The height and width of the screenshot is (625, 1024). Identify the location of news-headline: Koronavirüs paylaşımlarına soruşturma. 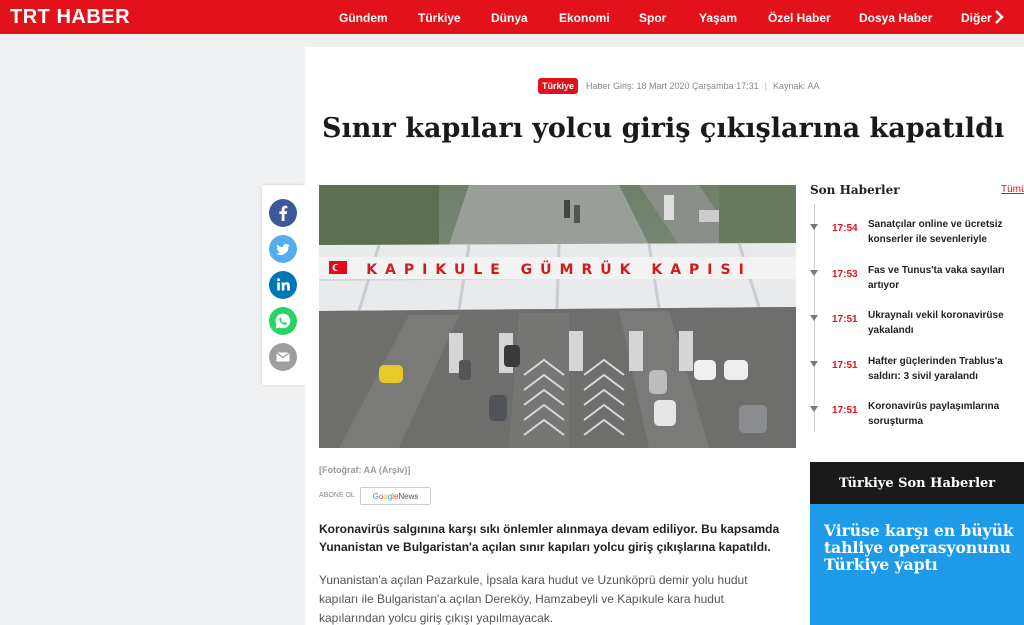
(943, 414).